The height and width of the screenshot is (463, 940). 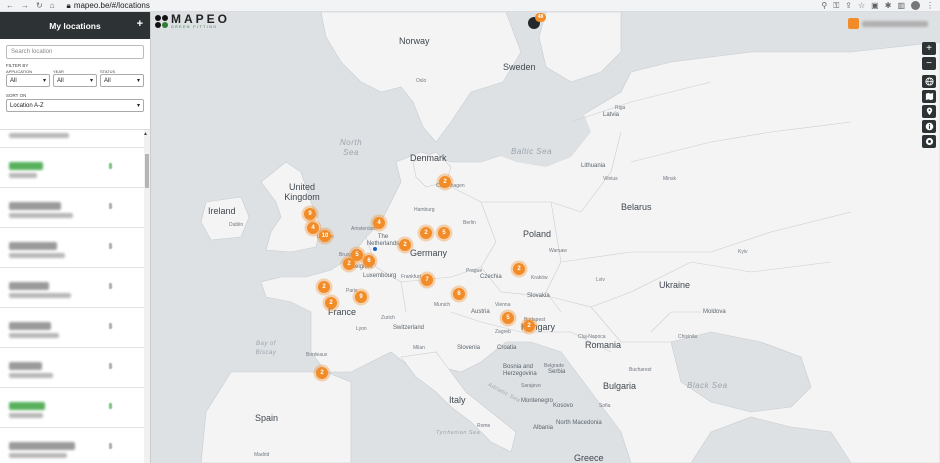 What do you see at coordinates (929, 111) in the screenshot?
I see `pin-icon` at bounding box center [929, 111].